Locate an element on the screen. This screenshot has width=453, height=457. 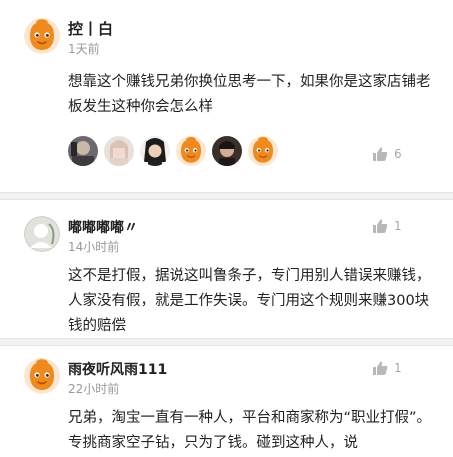
like-button: 6 is located at coordinates (387, 154).